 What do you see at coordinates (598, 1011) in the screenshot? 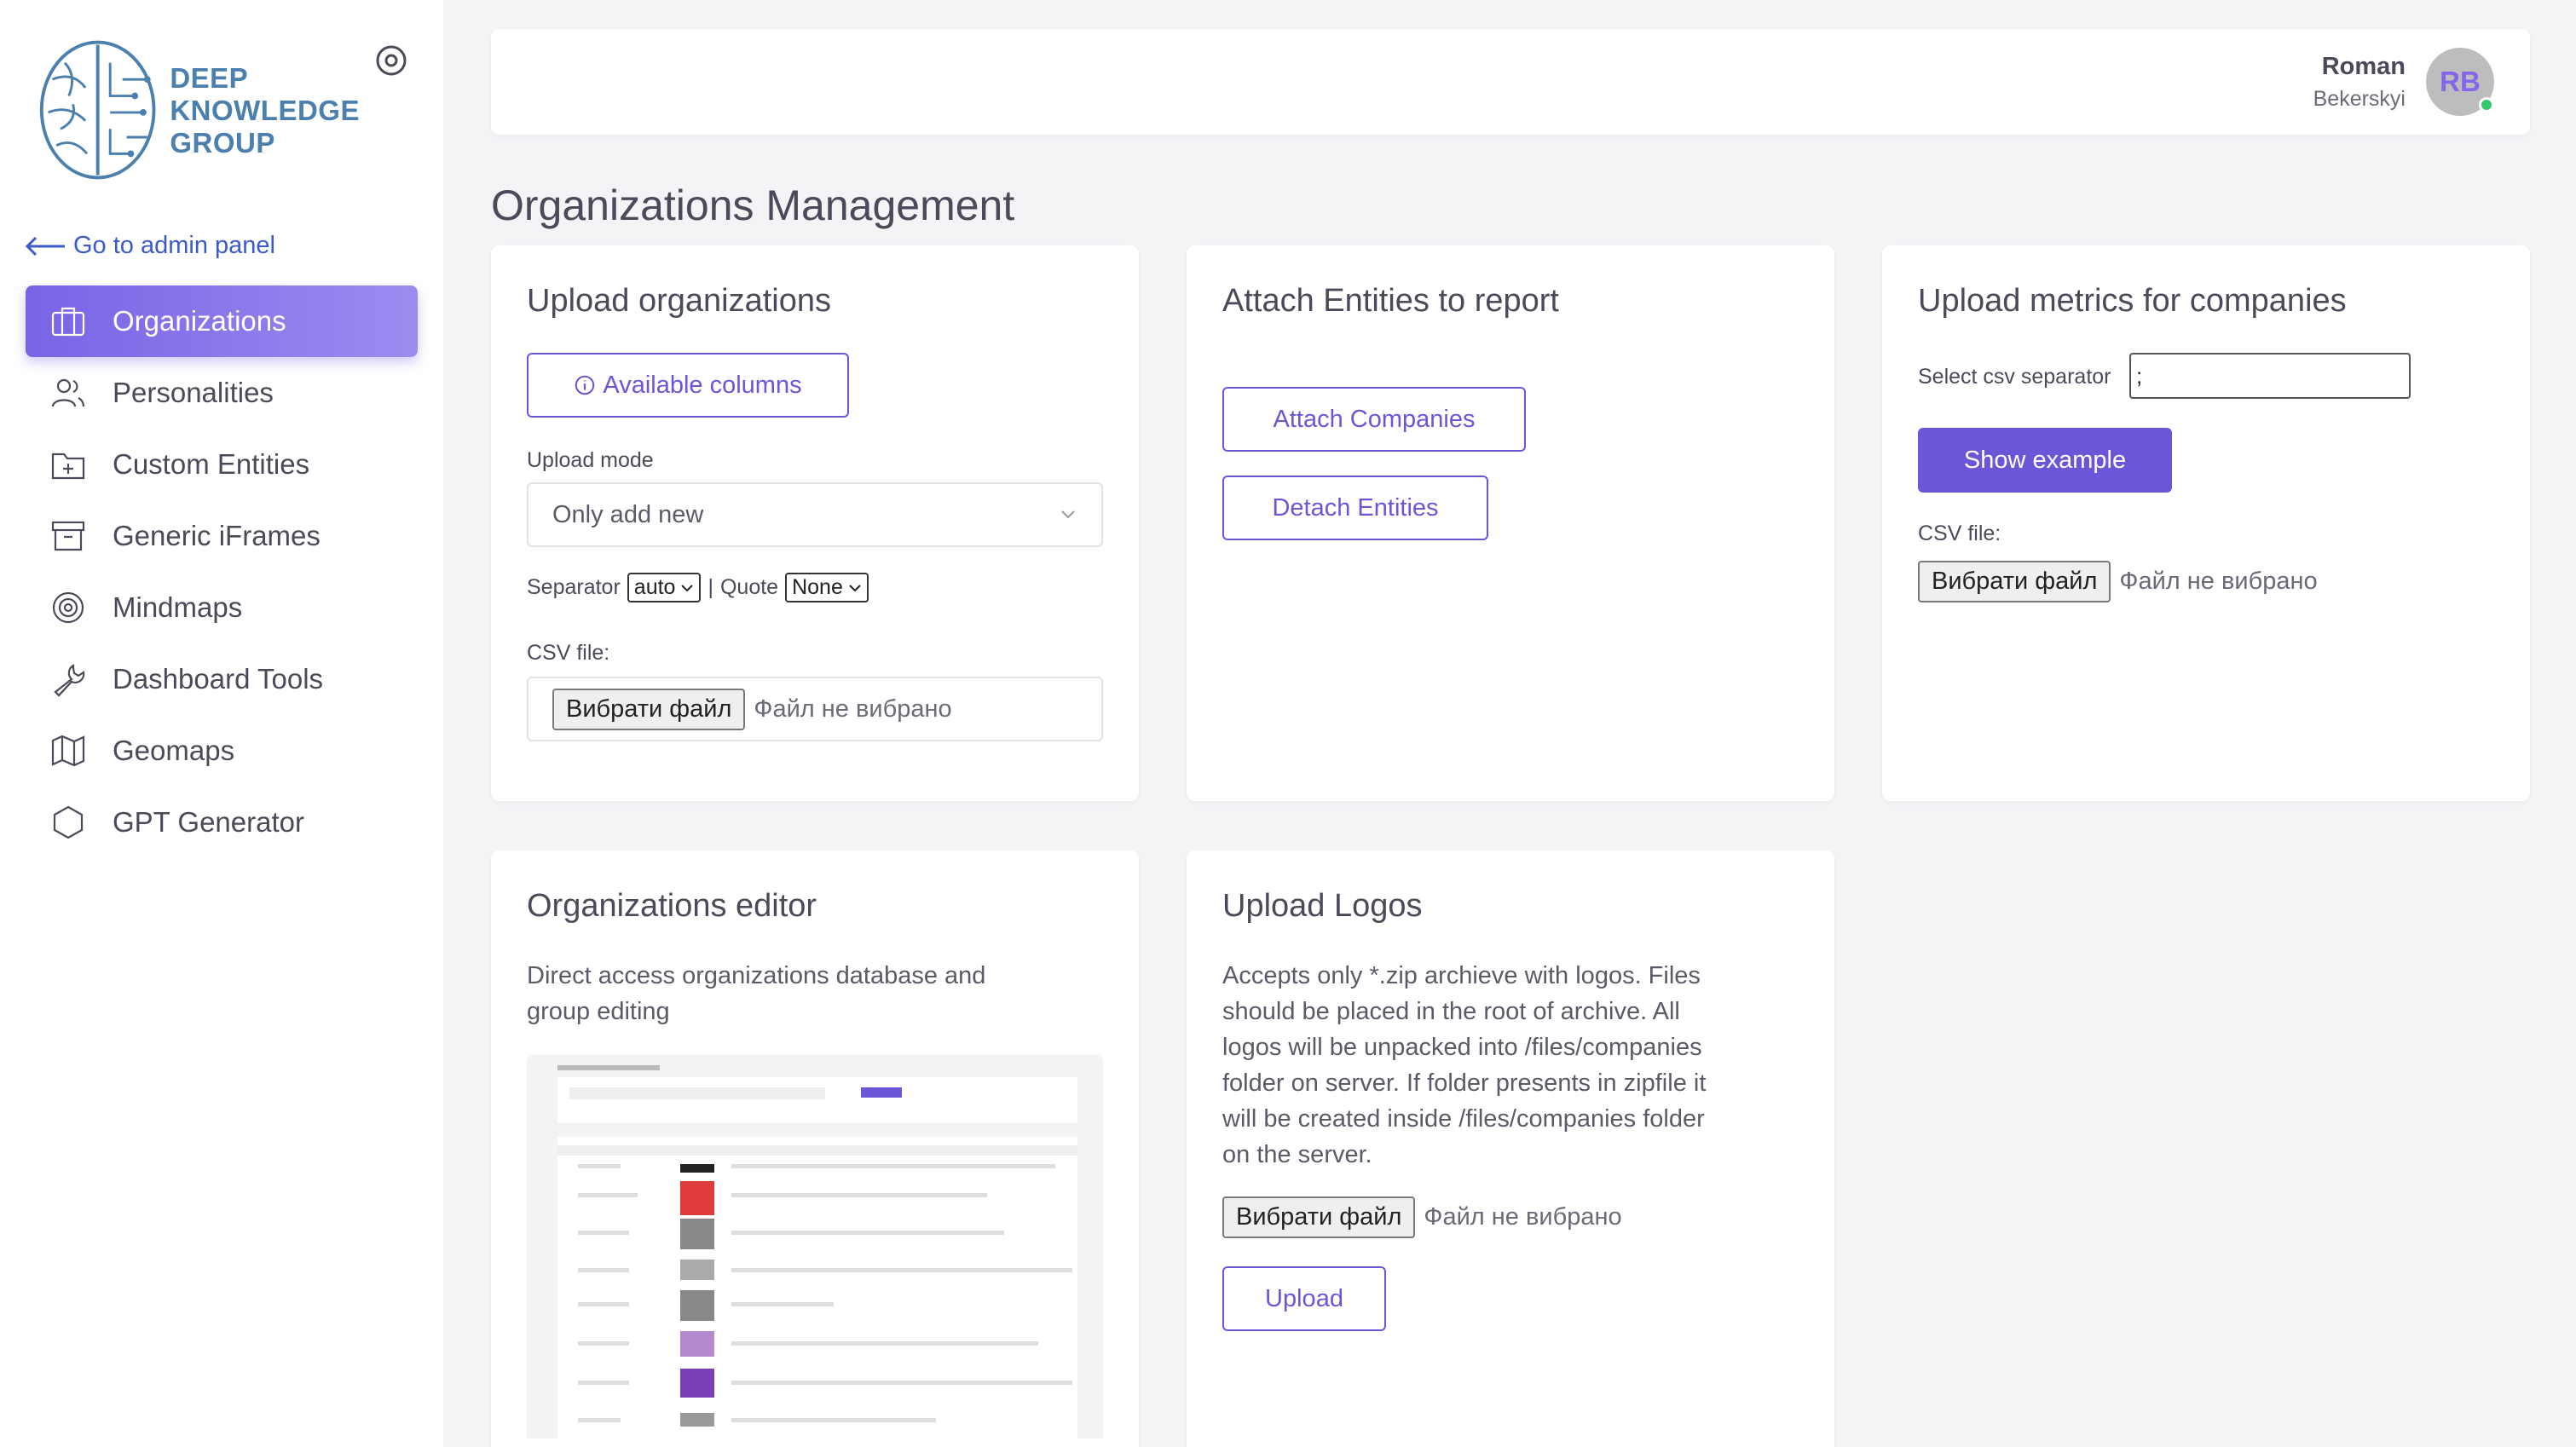
I see `editor-description-line: group editing` at bounding box center [598, 1011].